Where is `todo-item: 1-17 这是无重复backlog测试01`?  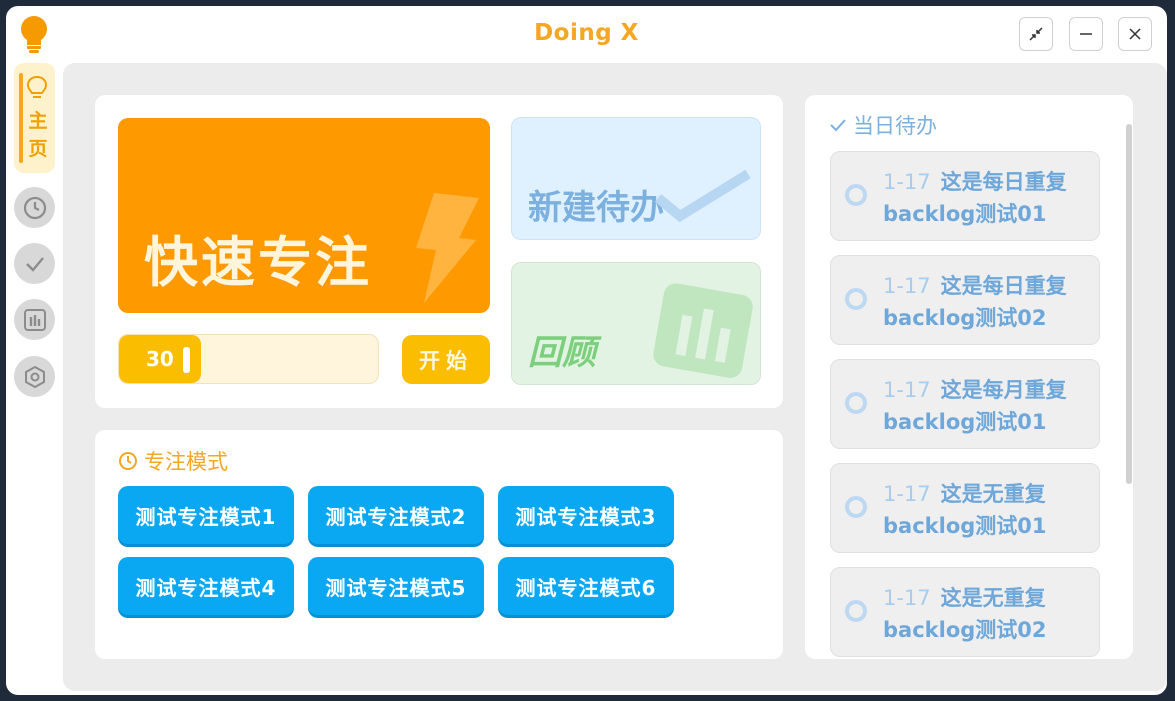 todo-item: 1-17 这是无重复backlog测试01 is located at coordinates (965, 508).